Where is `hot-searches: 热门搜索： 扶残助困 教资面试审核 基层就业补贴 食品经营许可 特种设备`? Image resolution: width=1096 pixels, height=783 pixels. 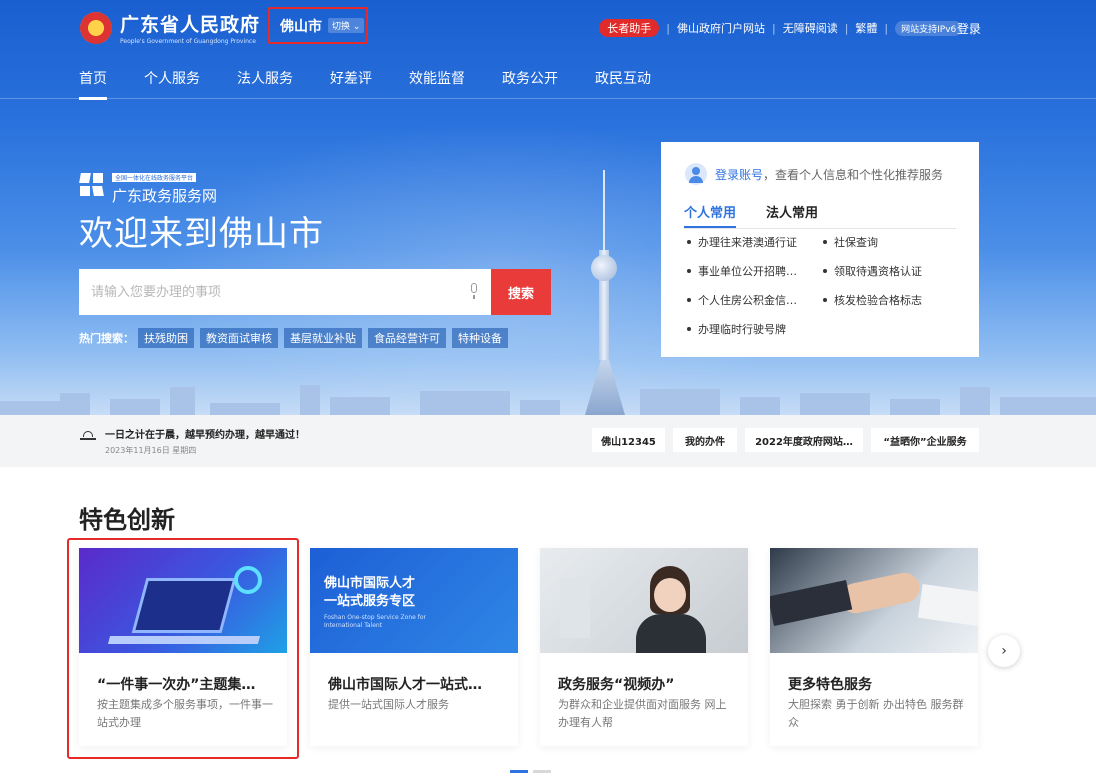
hot-searches: 热门搜索： 扶残助困 教资面试审核 基层就业补贴 食品经营许可 特种设备 is located at coordinates (296, 338).